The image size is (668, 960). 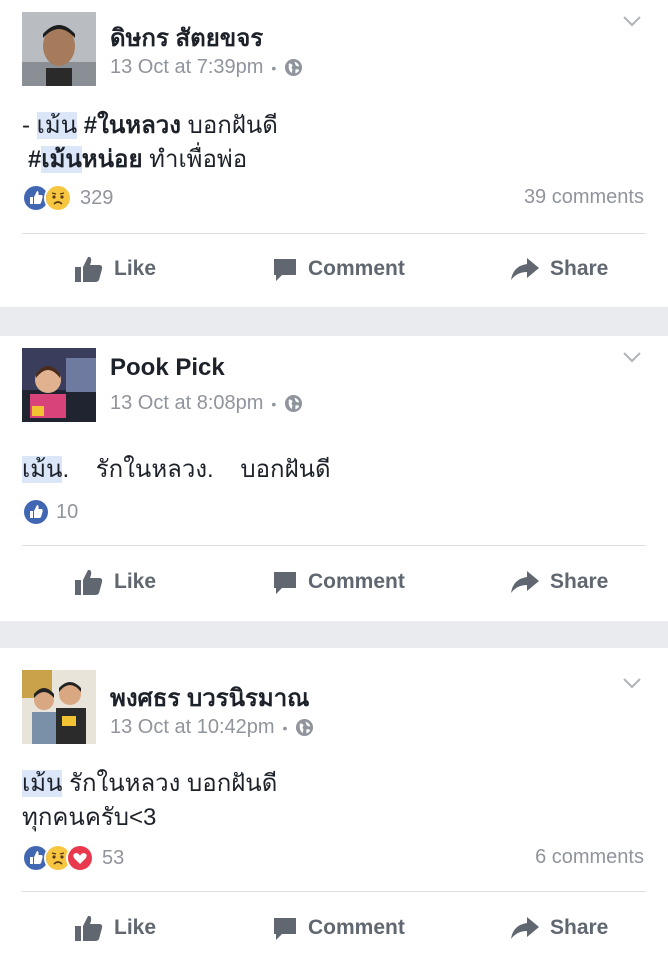 What do you see at coordinates (195, 159) in the screenshot?
I see `text-rest: ทำเพื่อพ่อ` at bounding box center [195, 159].